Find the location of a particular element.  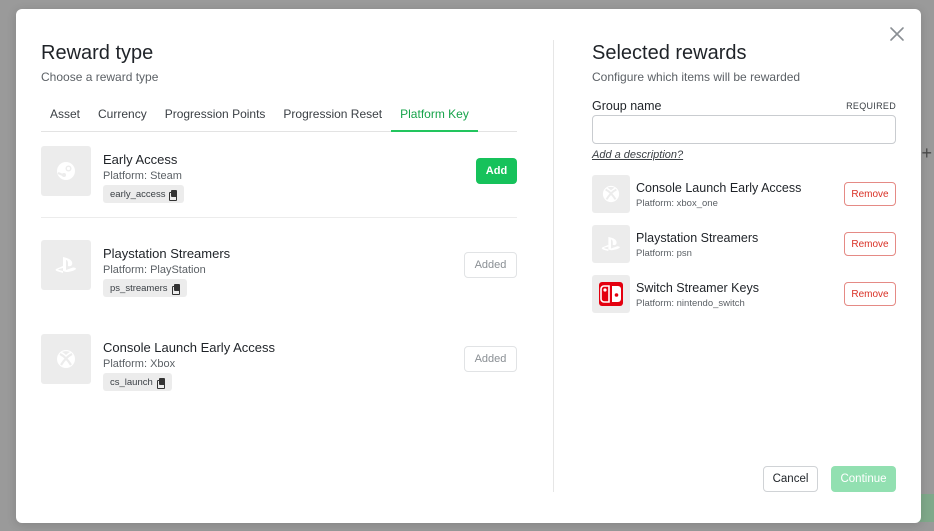

item-key-chip: ps_streamers is located at coordinates (145, 288).